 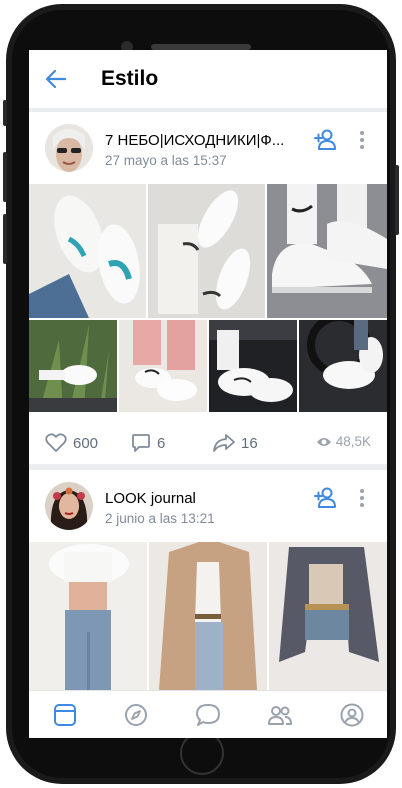 I want to click on view-count: 48,5K, so click(x=343, y=441).